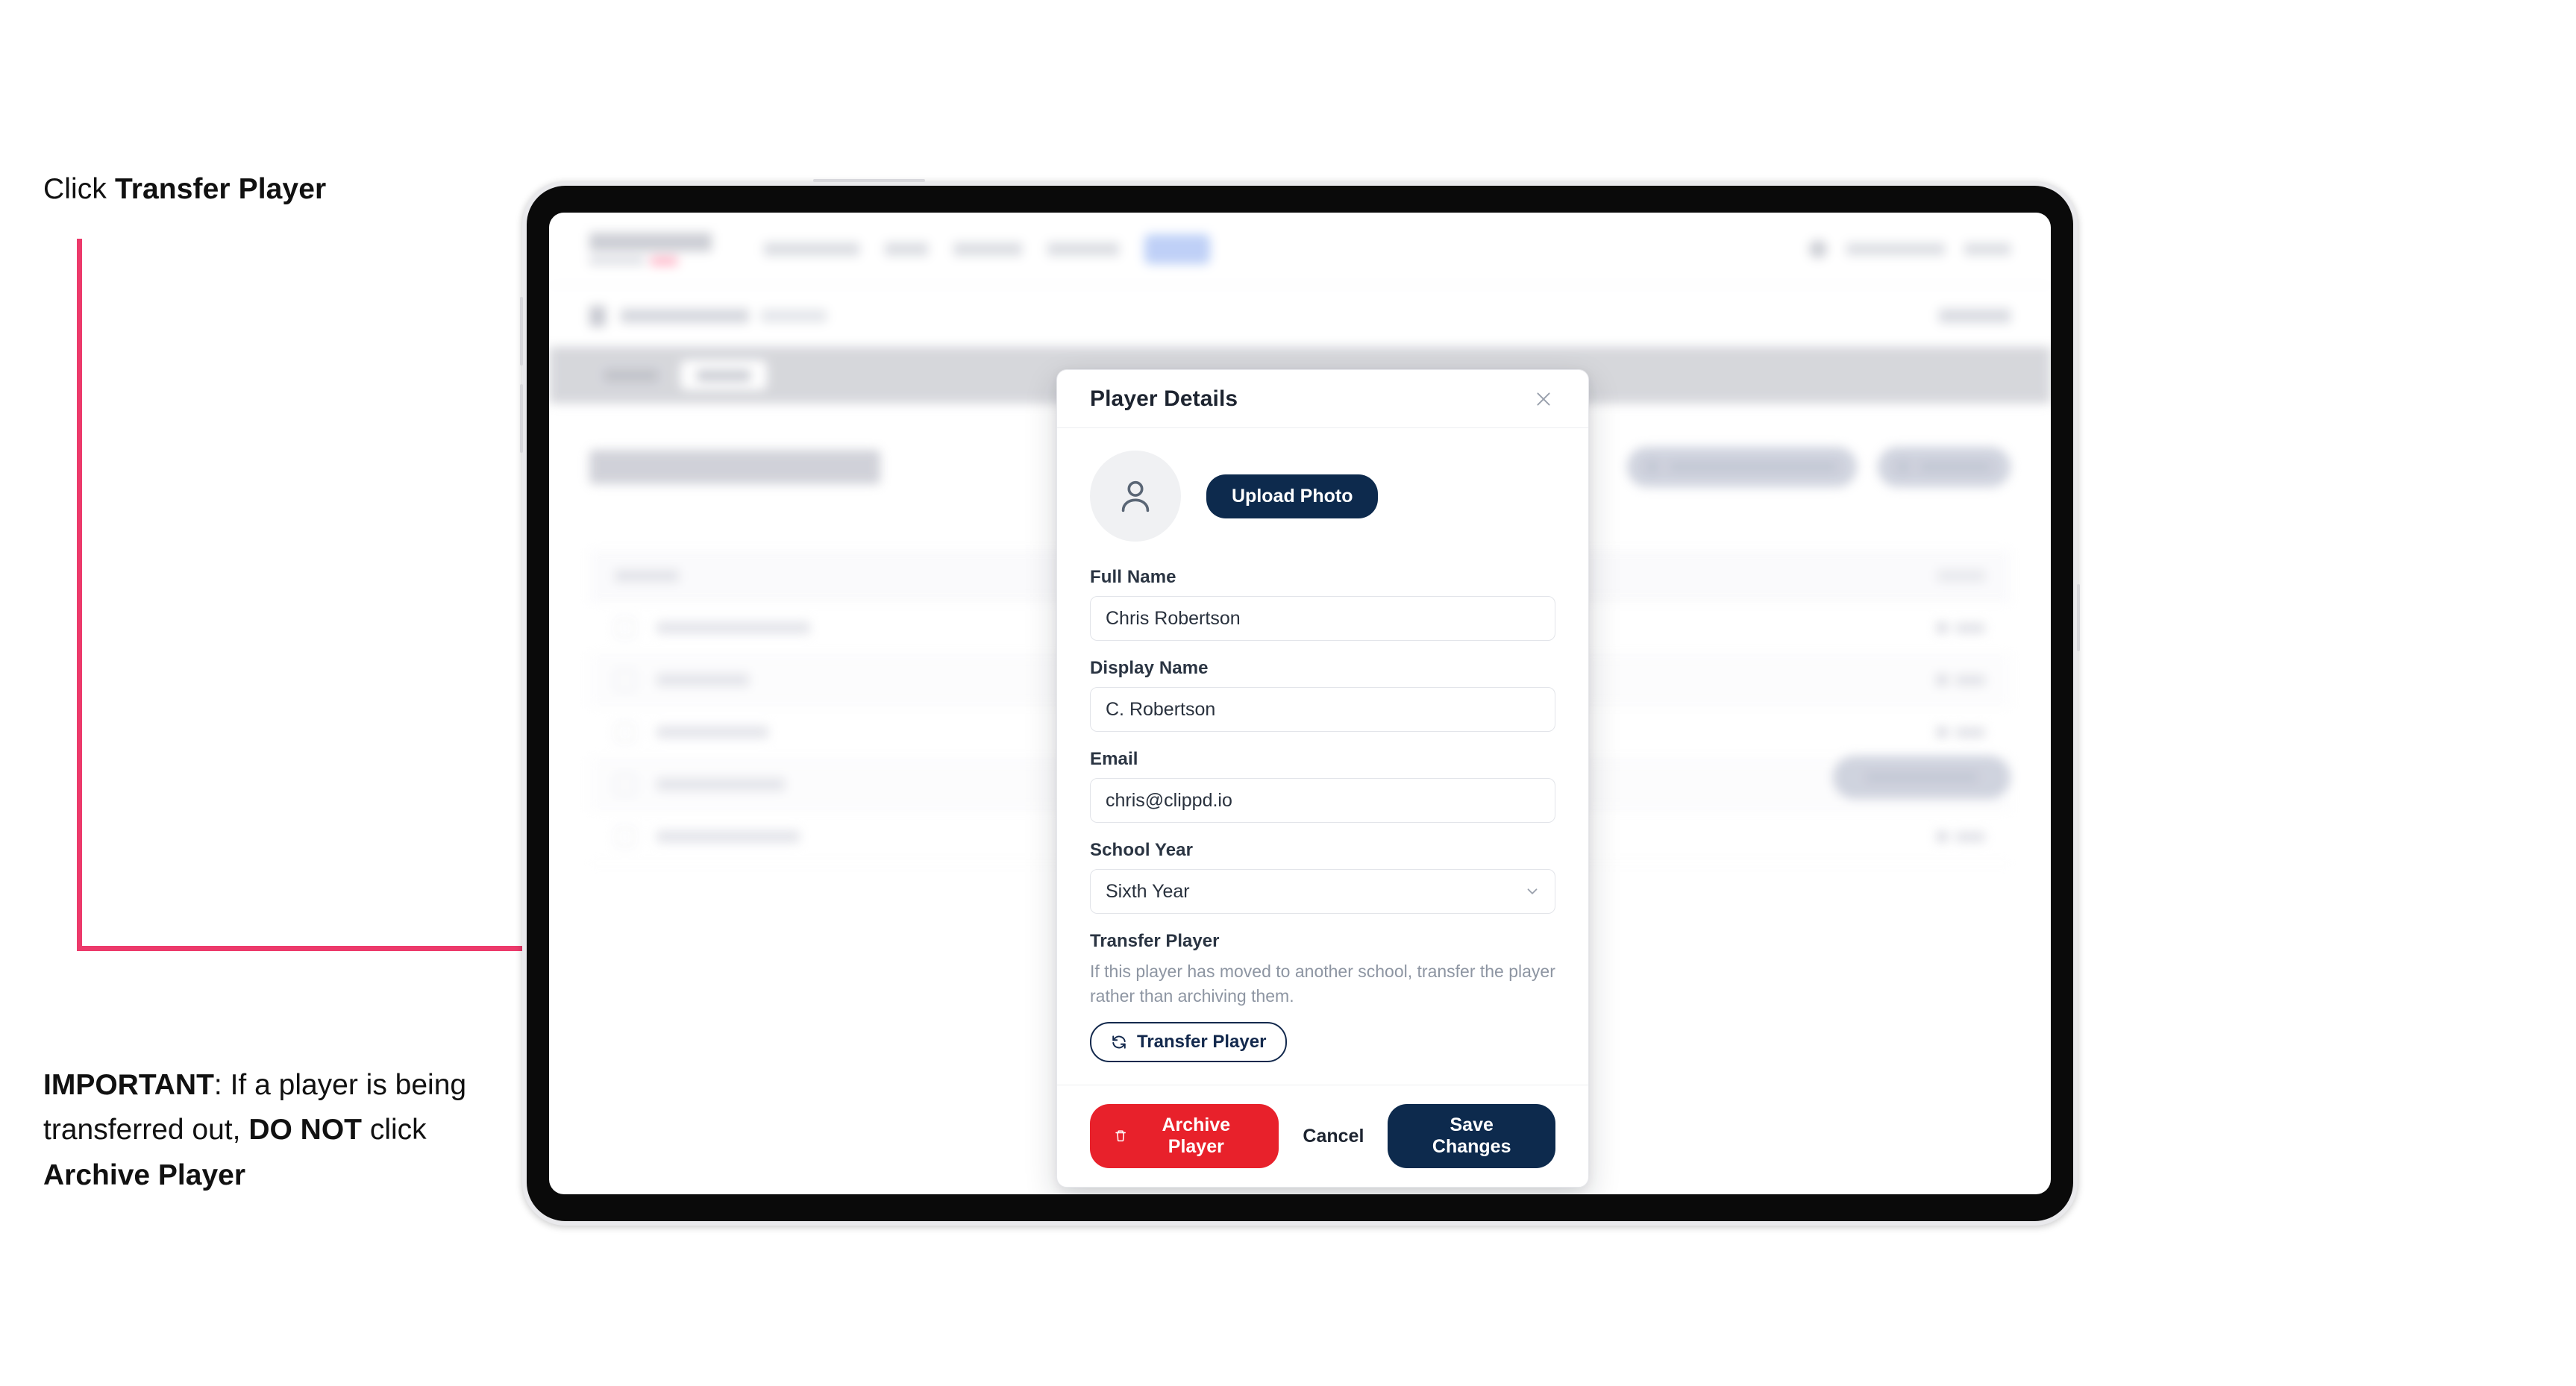 This screenshot has height=1386, width=2576. Describe the element at coordinates (1292, 496) in the screenshot. I see `upload-photo-button: Upload Photo` at that location.